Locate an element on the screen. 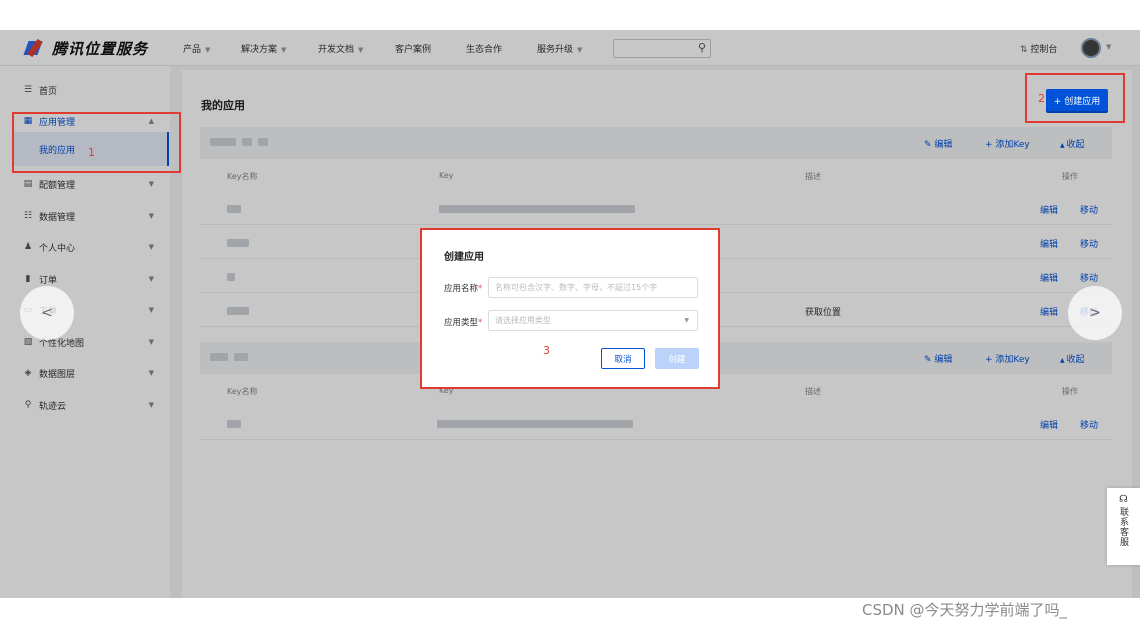 This screenshot has height=628, width=1140. customer-service-tab: ☊ 联系客服 is located at coordinates (1123, 526).